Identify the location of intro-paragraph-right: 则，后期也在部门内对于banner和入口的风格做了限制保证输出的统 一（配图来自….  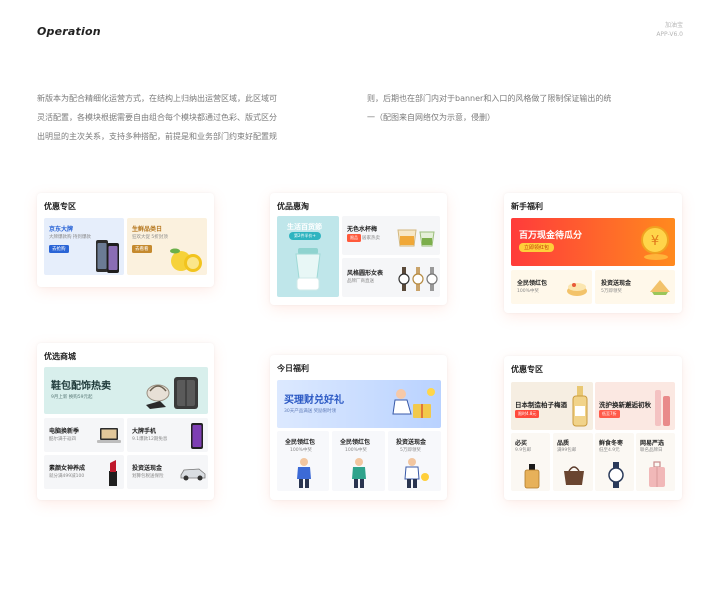
(512, 108).